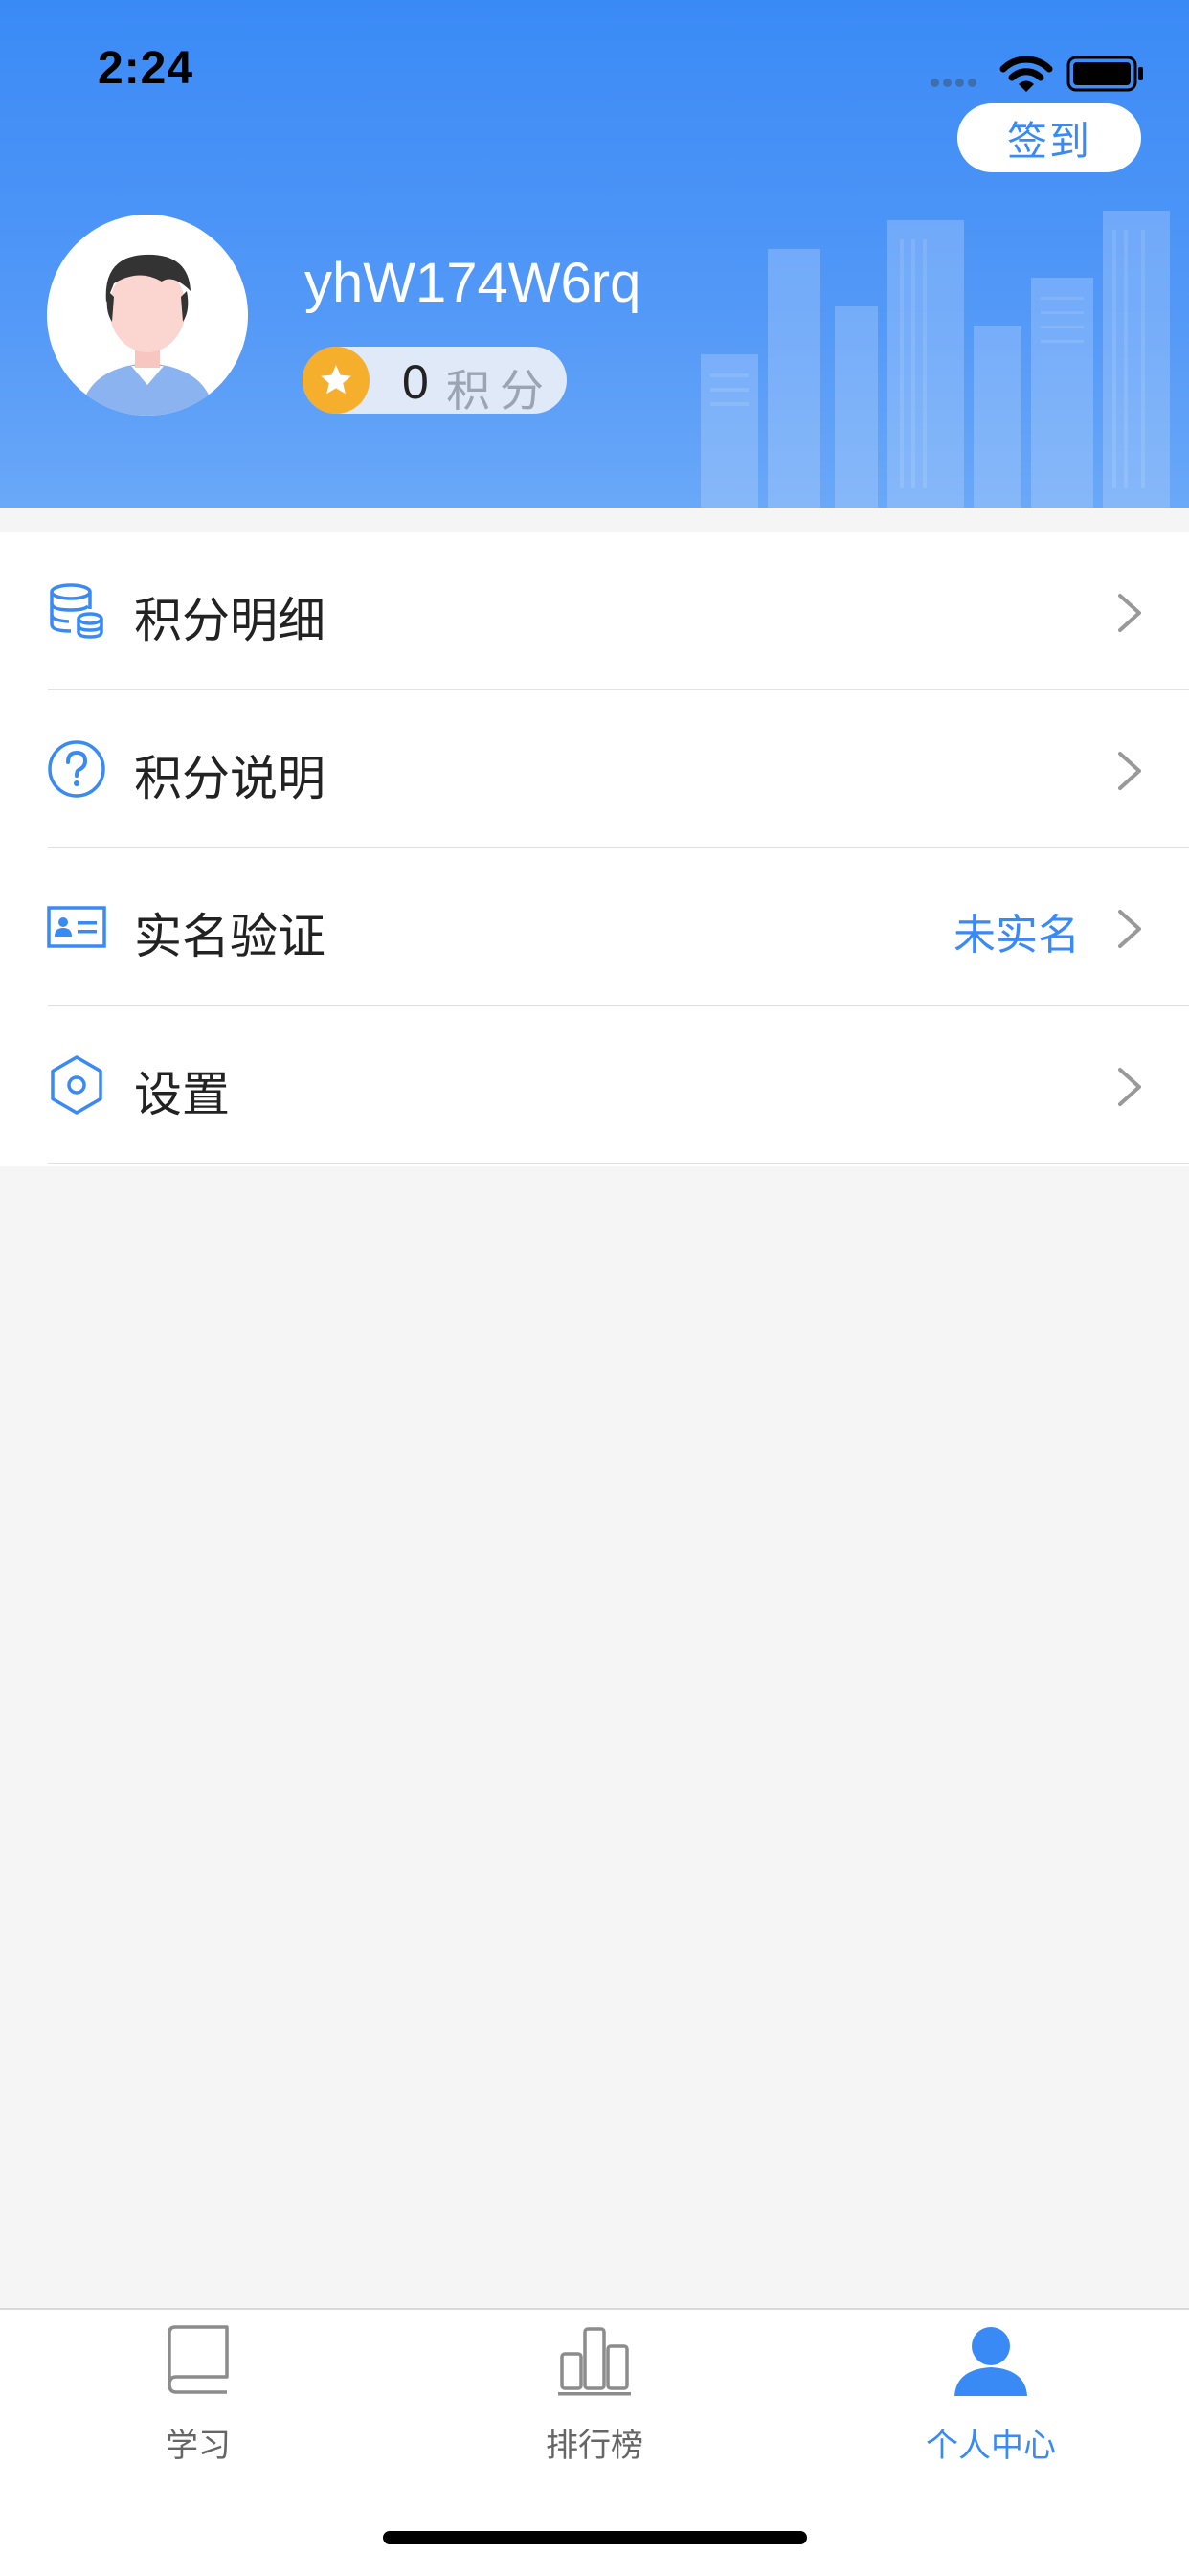  I want to click on database-coins-icon, so click(76, 611).